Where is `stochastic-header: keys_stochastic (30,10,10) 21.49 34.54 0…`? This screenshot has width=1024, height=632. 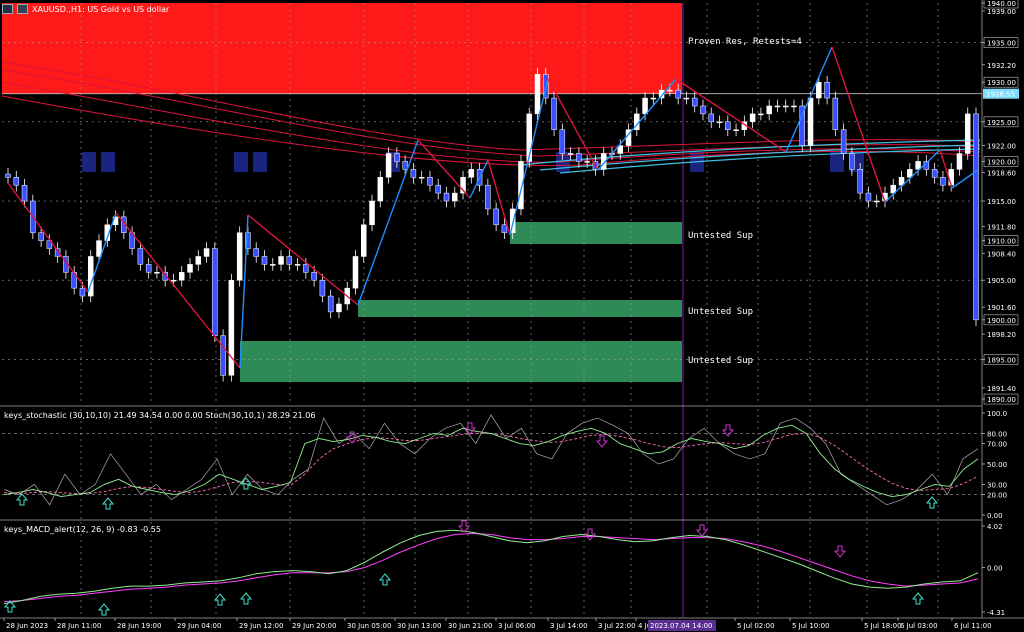 stochastic-header: keys_stochastic (30,10,10) 21.49 34.54 0… is located at coordinates (159, 415).